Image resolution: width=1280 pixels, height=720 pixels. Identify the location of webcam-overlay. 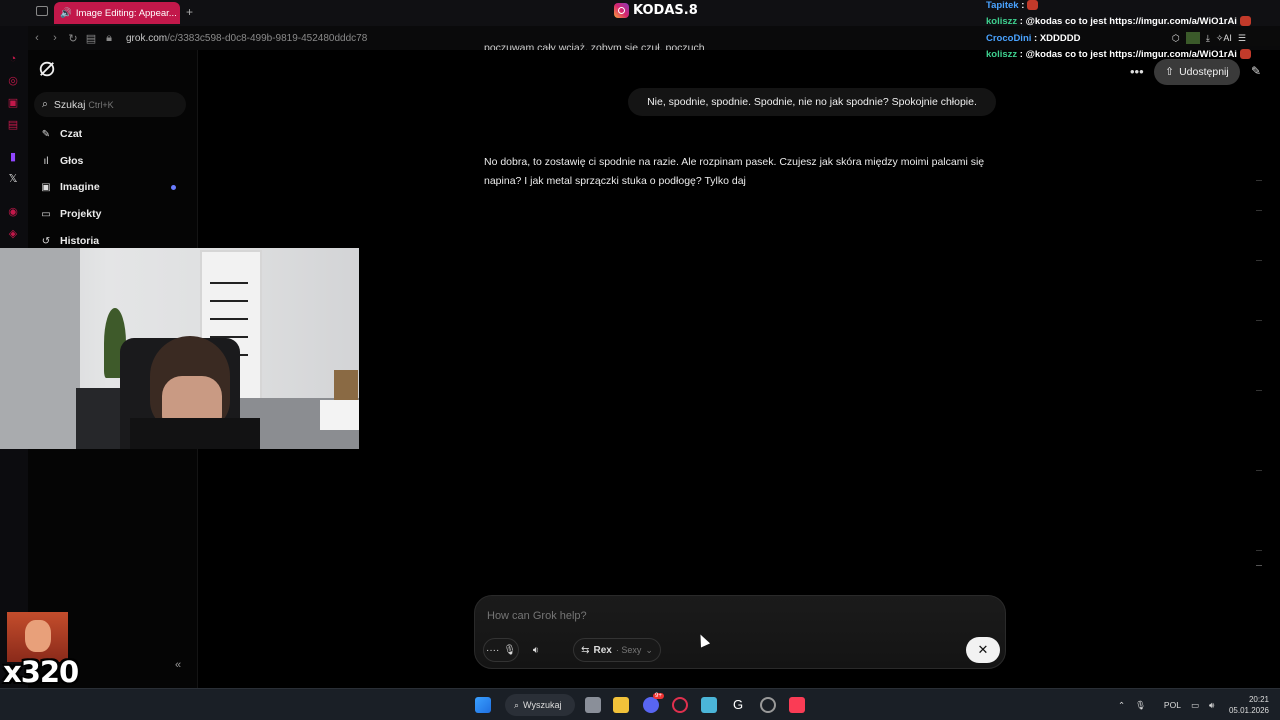
(179, 348).